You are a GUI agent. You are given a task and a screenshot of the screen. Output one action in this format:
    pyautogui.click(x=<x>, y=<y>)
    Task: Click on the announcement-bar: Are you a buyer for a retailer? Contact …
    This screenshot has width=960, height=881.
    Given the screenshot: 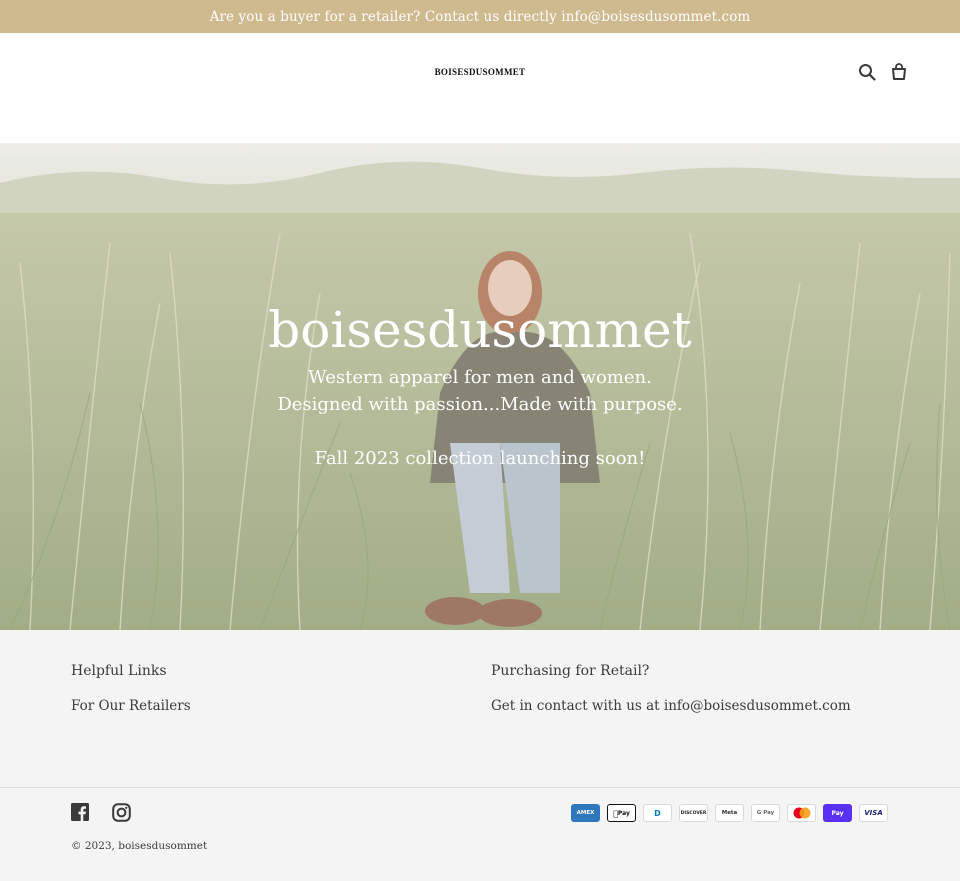 What is the action you would take?
    pyautogui.click(x=480, y=16)
    